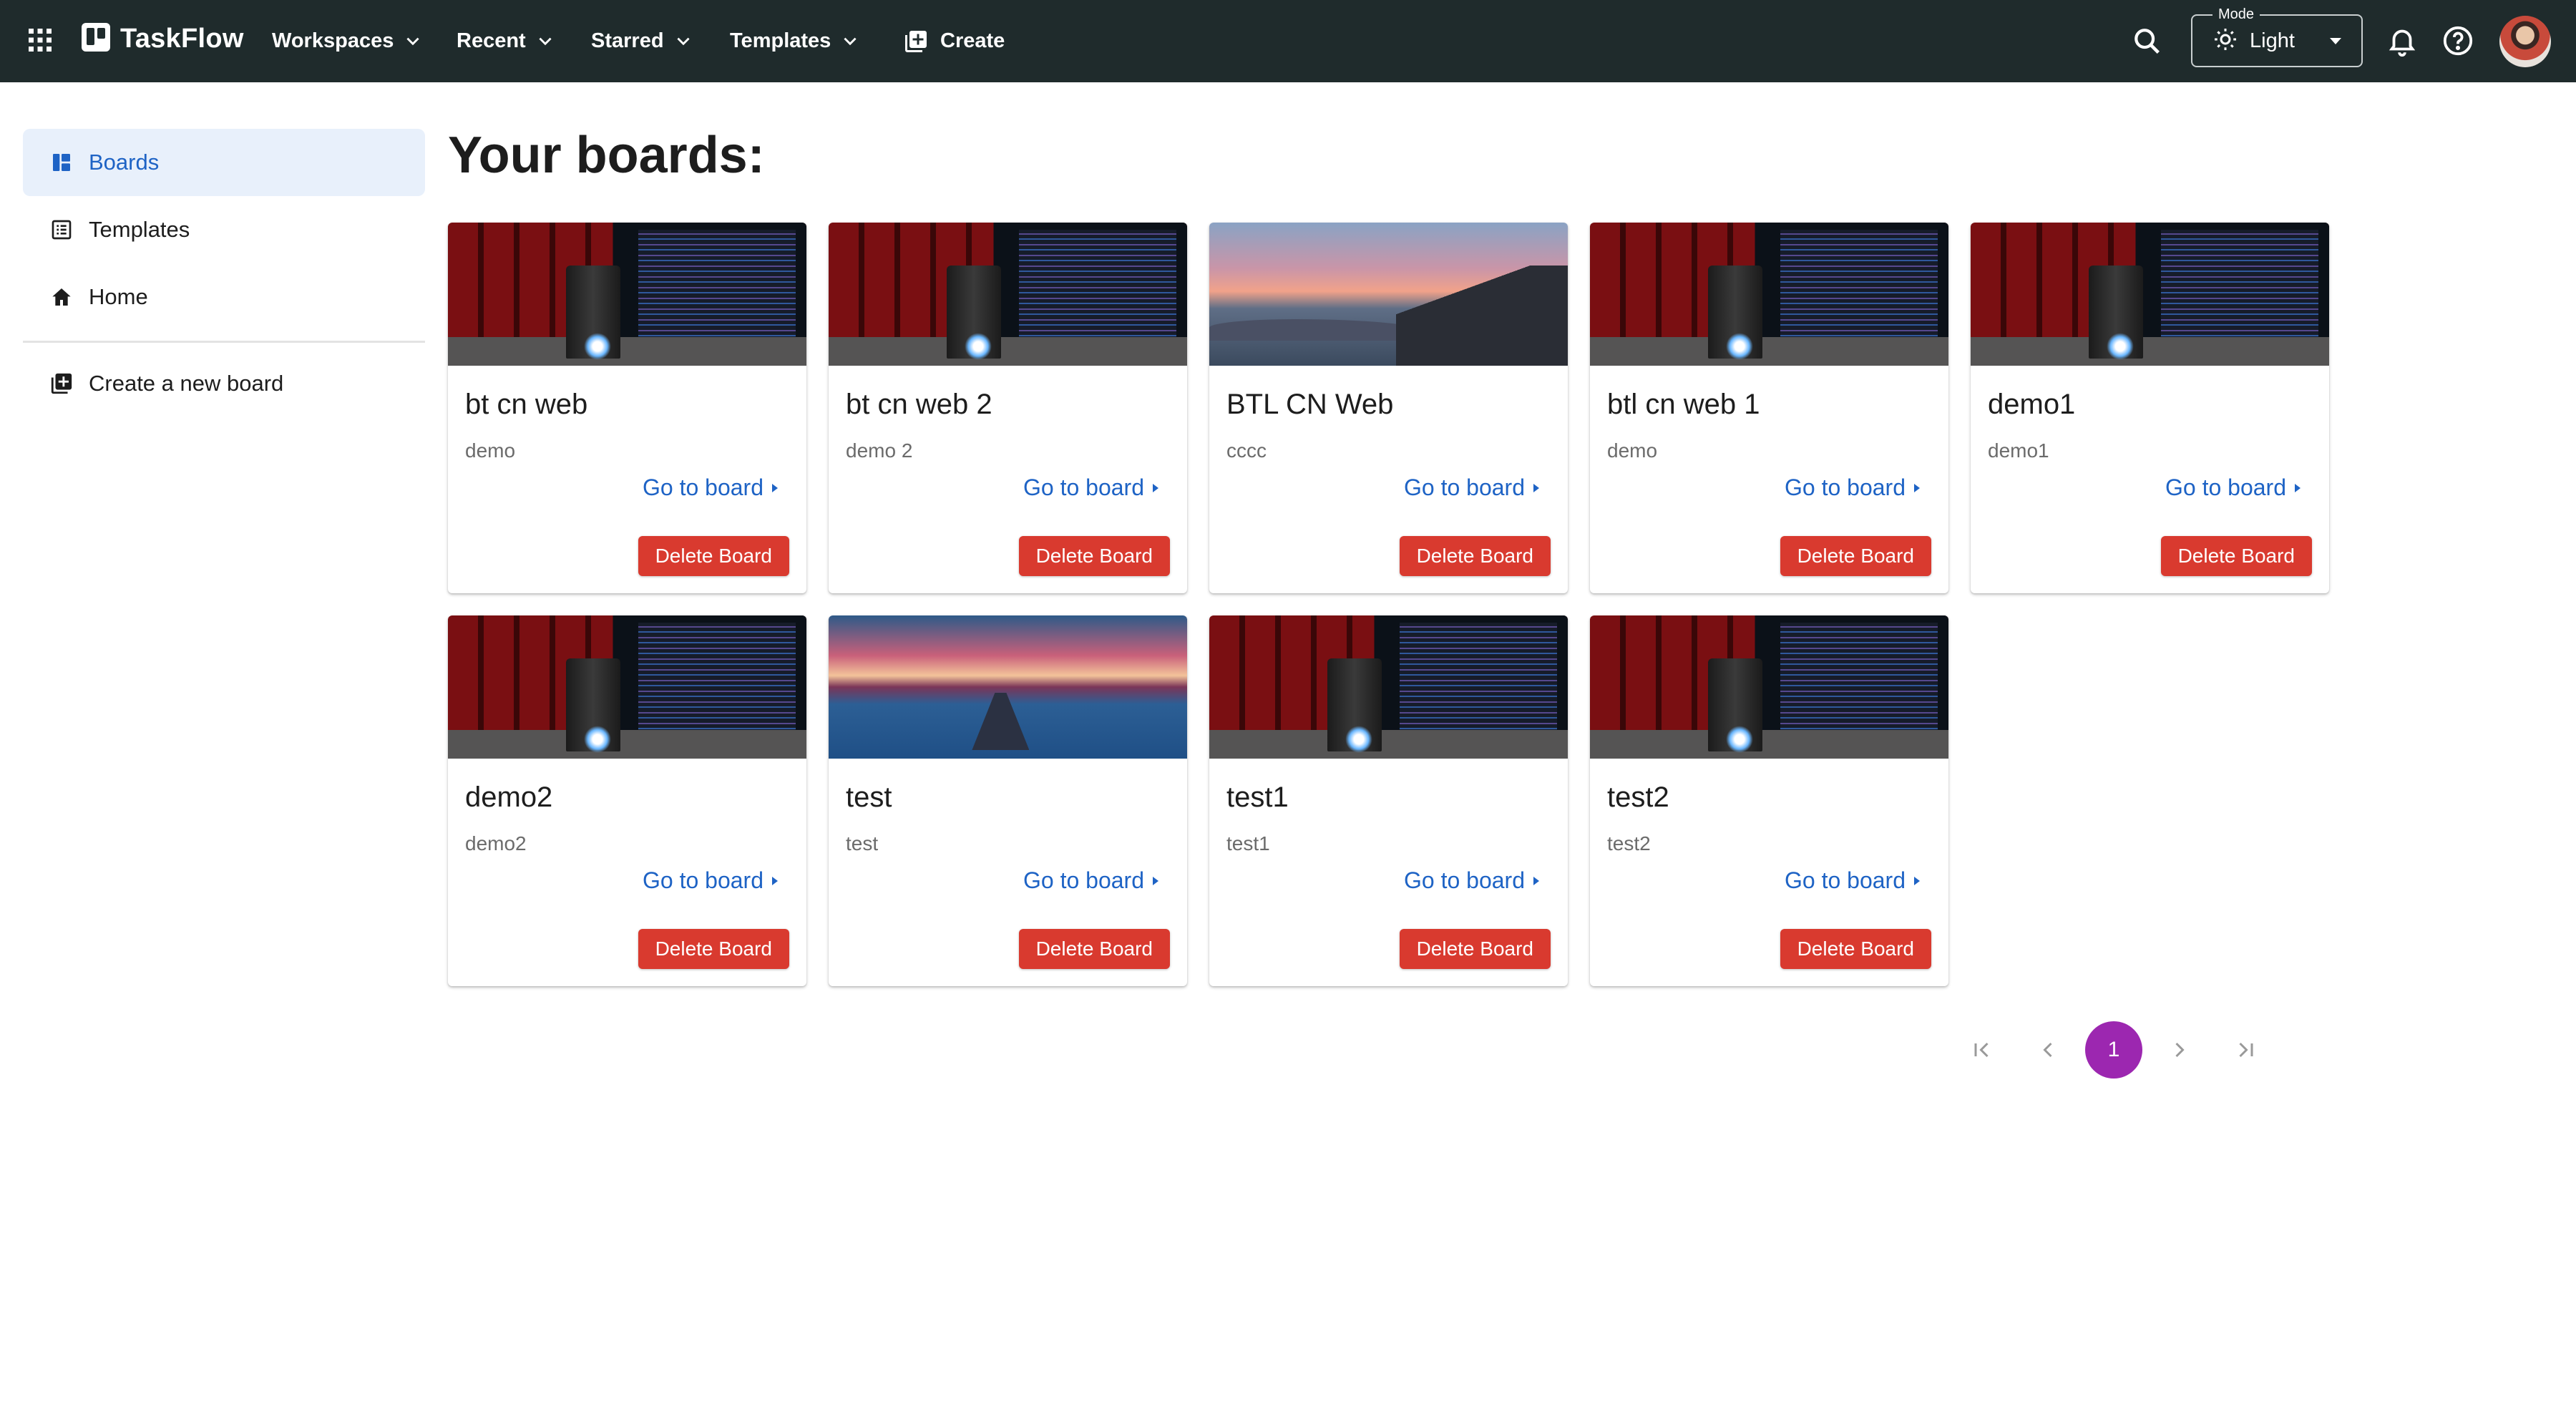 Image resolution: width=2576 pixels, height=1407 pixels. I want to click on board-description: cccc, so click(1246, 450).